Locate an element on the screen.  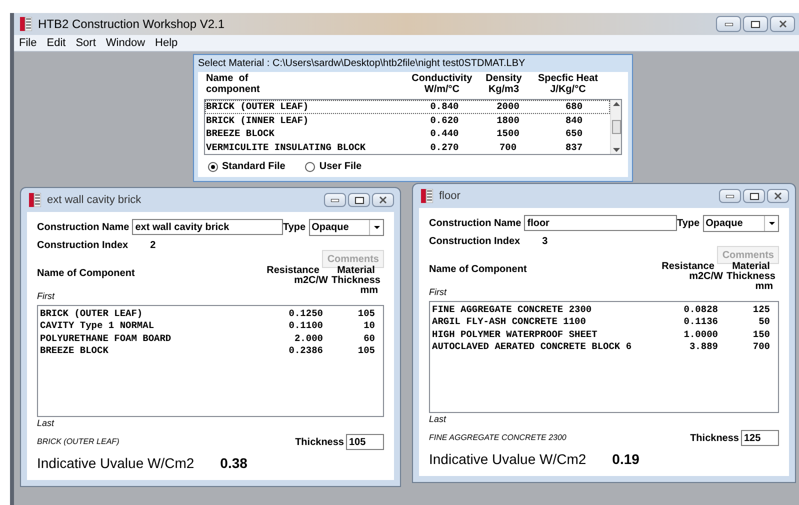
menu-item: Edit is located at coordinates (56, 43).